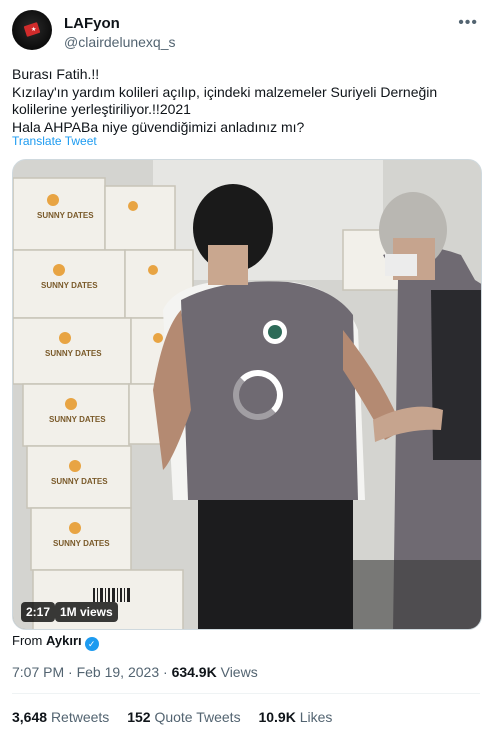 The height and width of the screenshot is (736, 492). What do you see at coordinates (258, 395) in the screenshot?
I see `loading-spinner-icon` at bounding box center [258, 395].